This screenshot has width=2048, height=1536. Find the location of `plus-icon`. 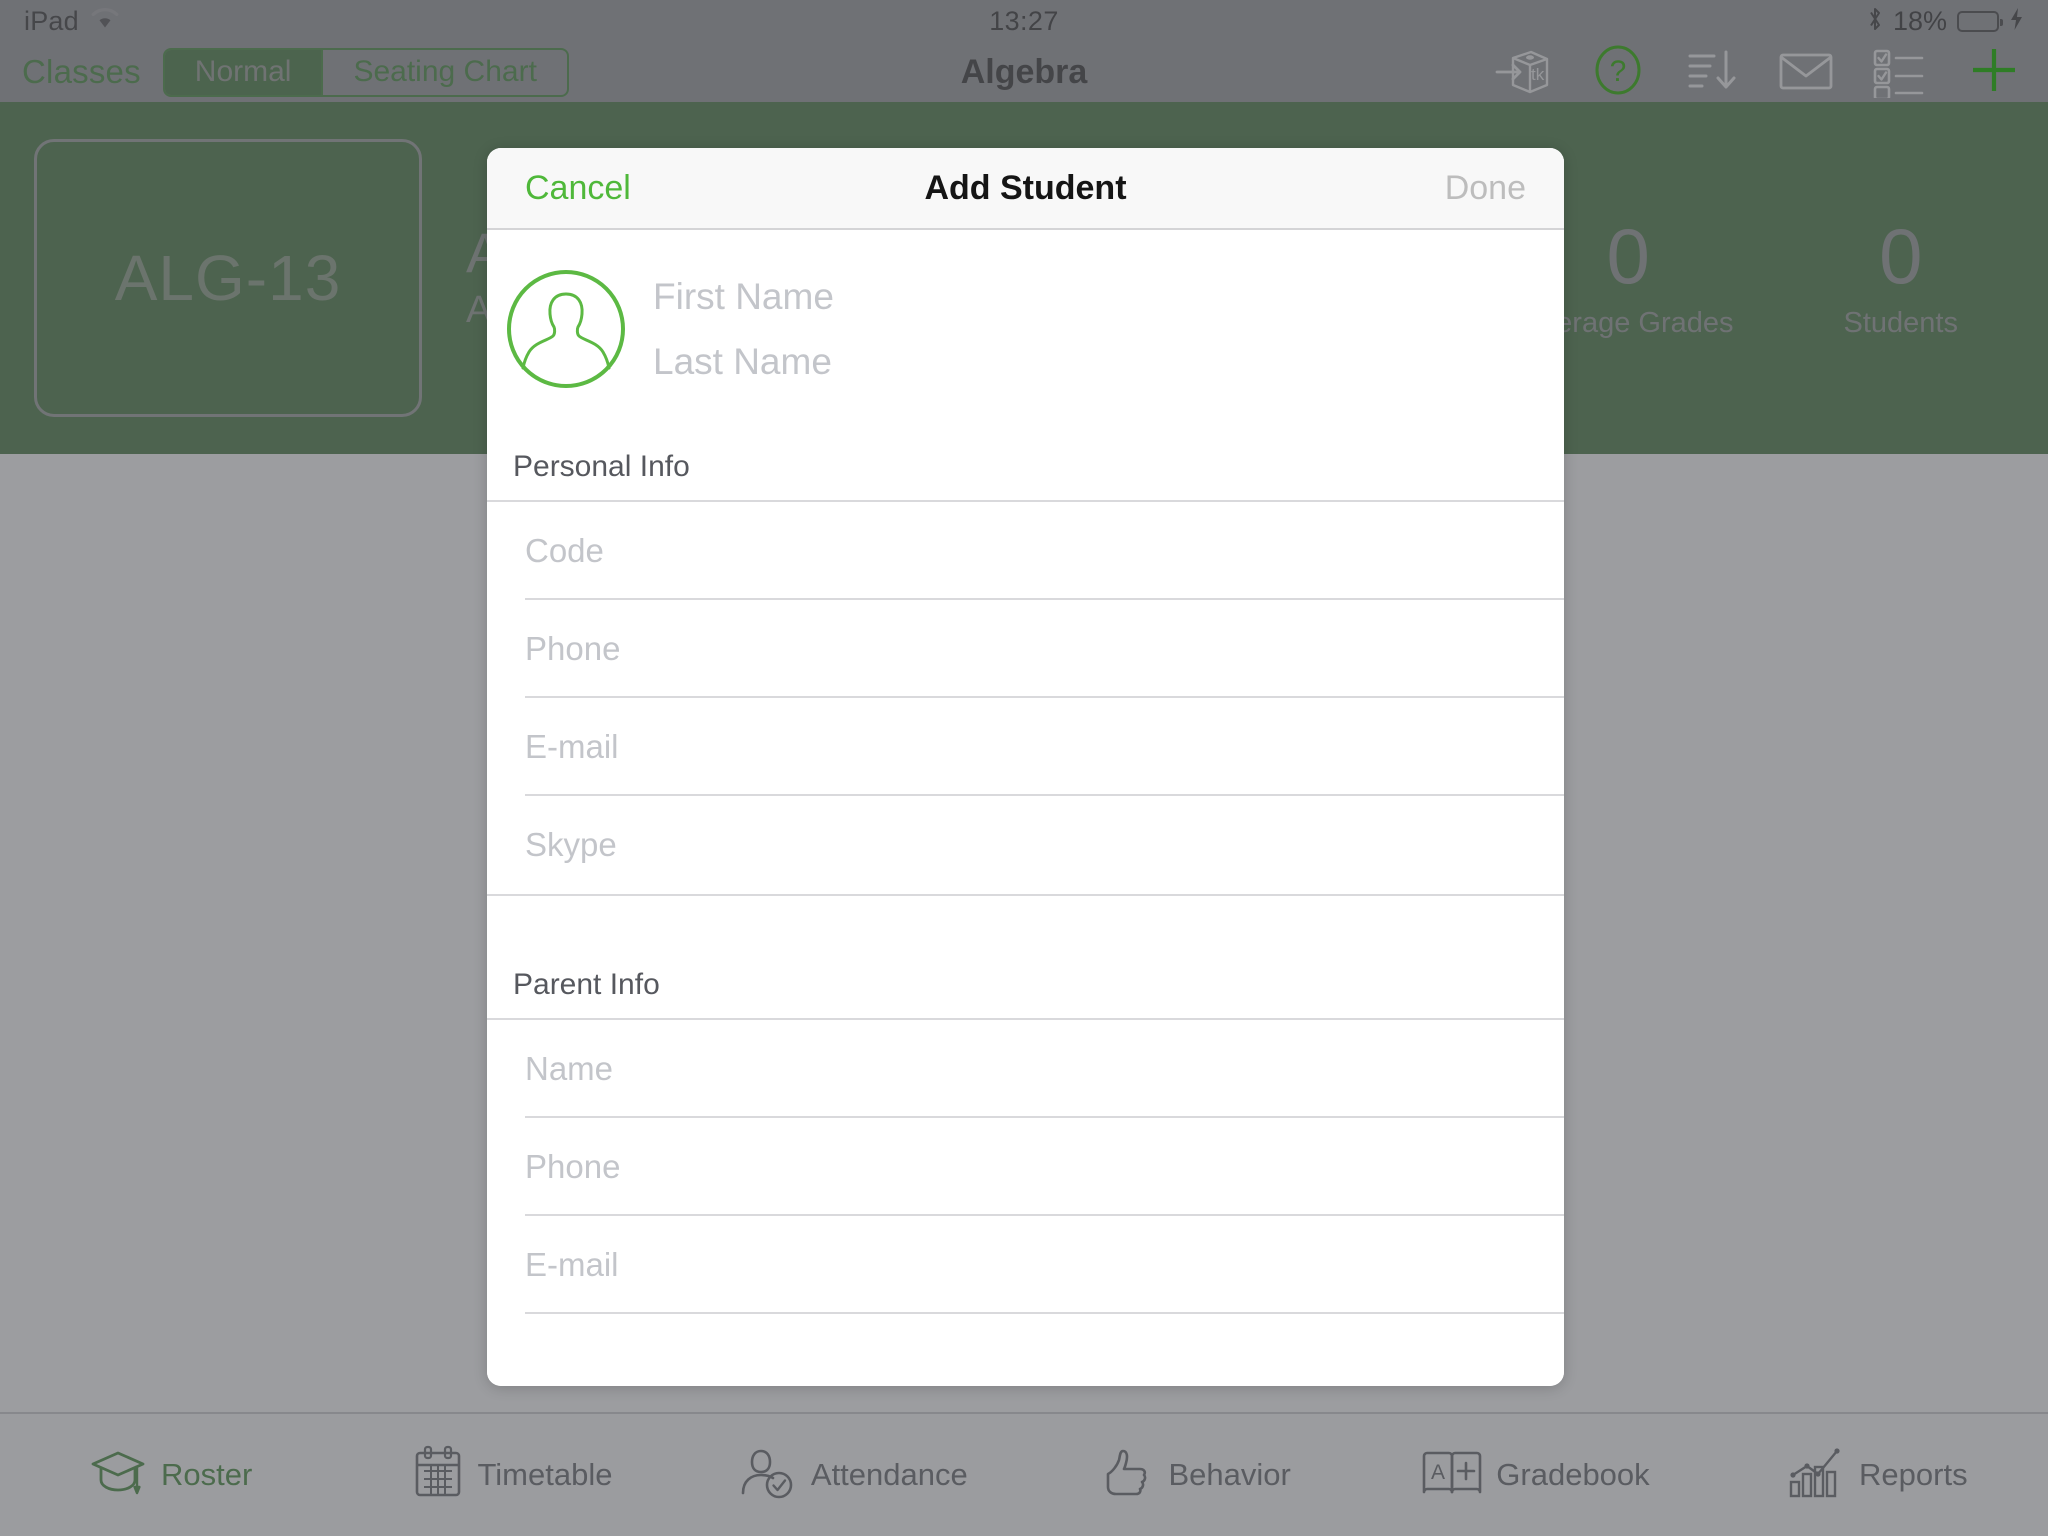

plus-icon is located at coordinates (1994, 72).